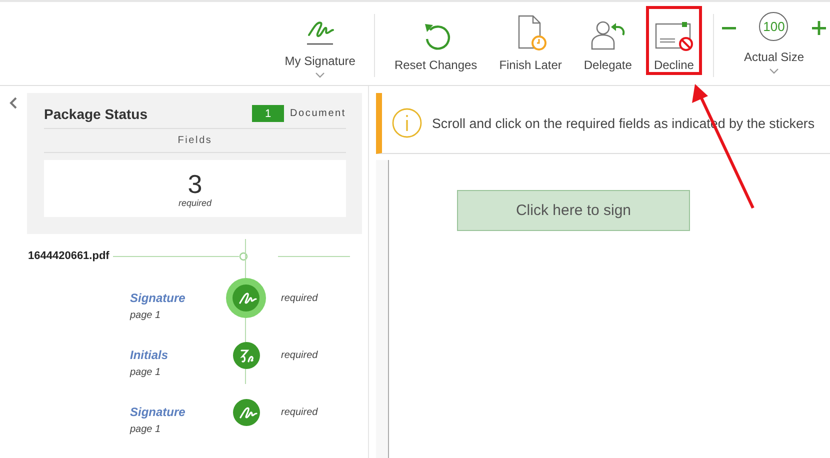  Describe the element at coordinates (436, 40) in the screenshot. I see `reset-button: Reset Changes` at that location.